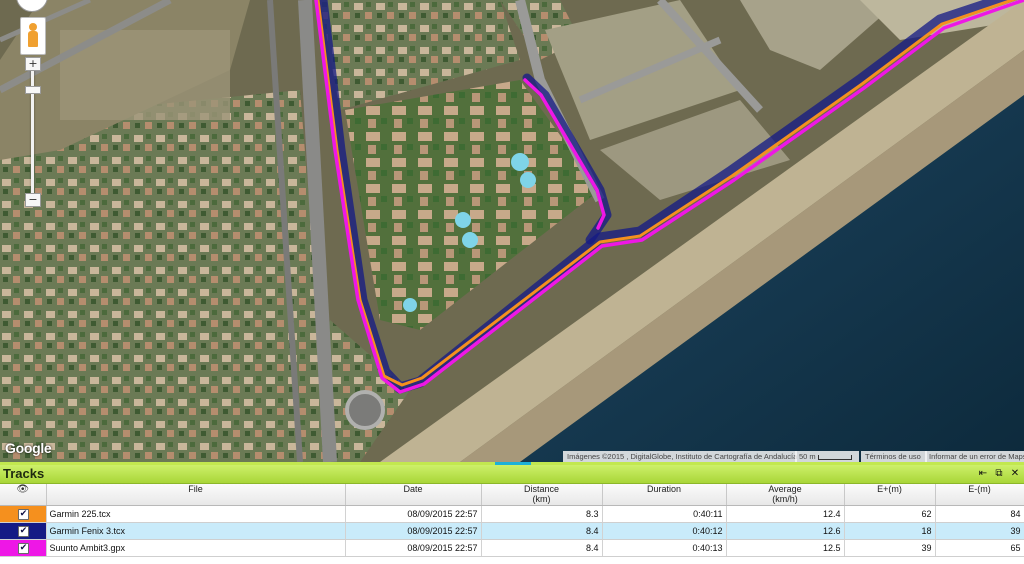 The image size is (1024, 564). Describe the element at coordinates (24, 473) in the screenshot. I see `panel-title: Tracks` at that location.